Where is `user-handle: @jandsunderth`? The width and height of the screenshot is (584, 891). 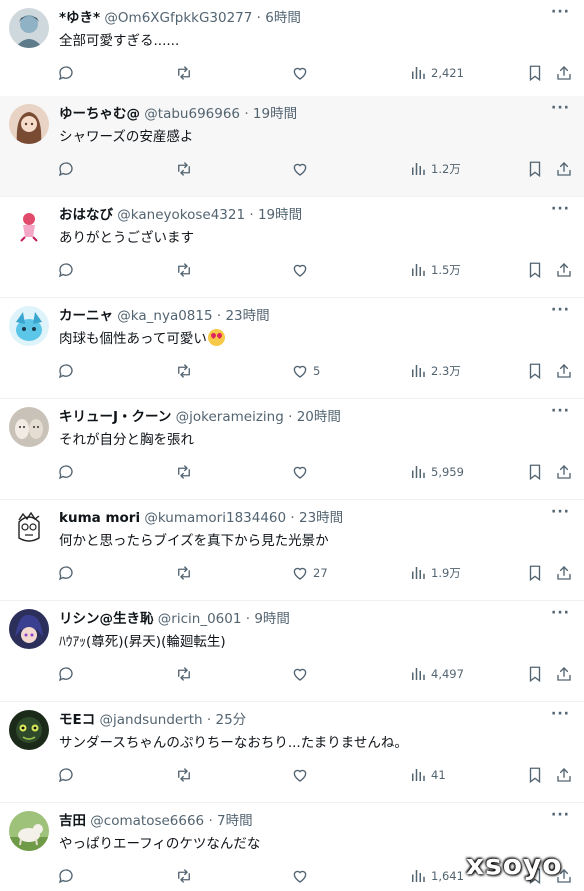 user-handle: @jandsunderth is located at coordinates (151, 720).